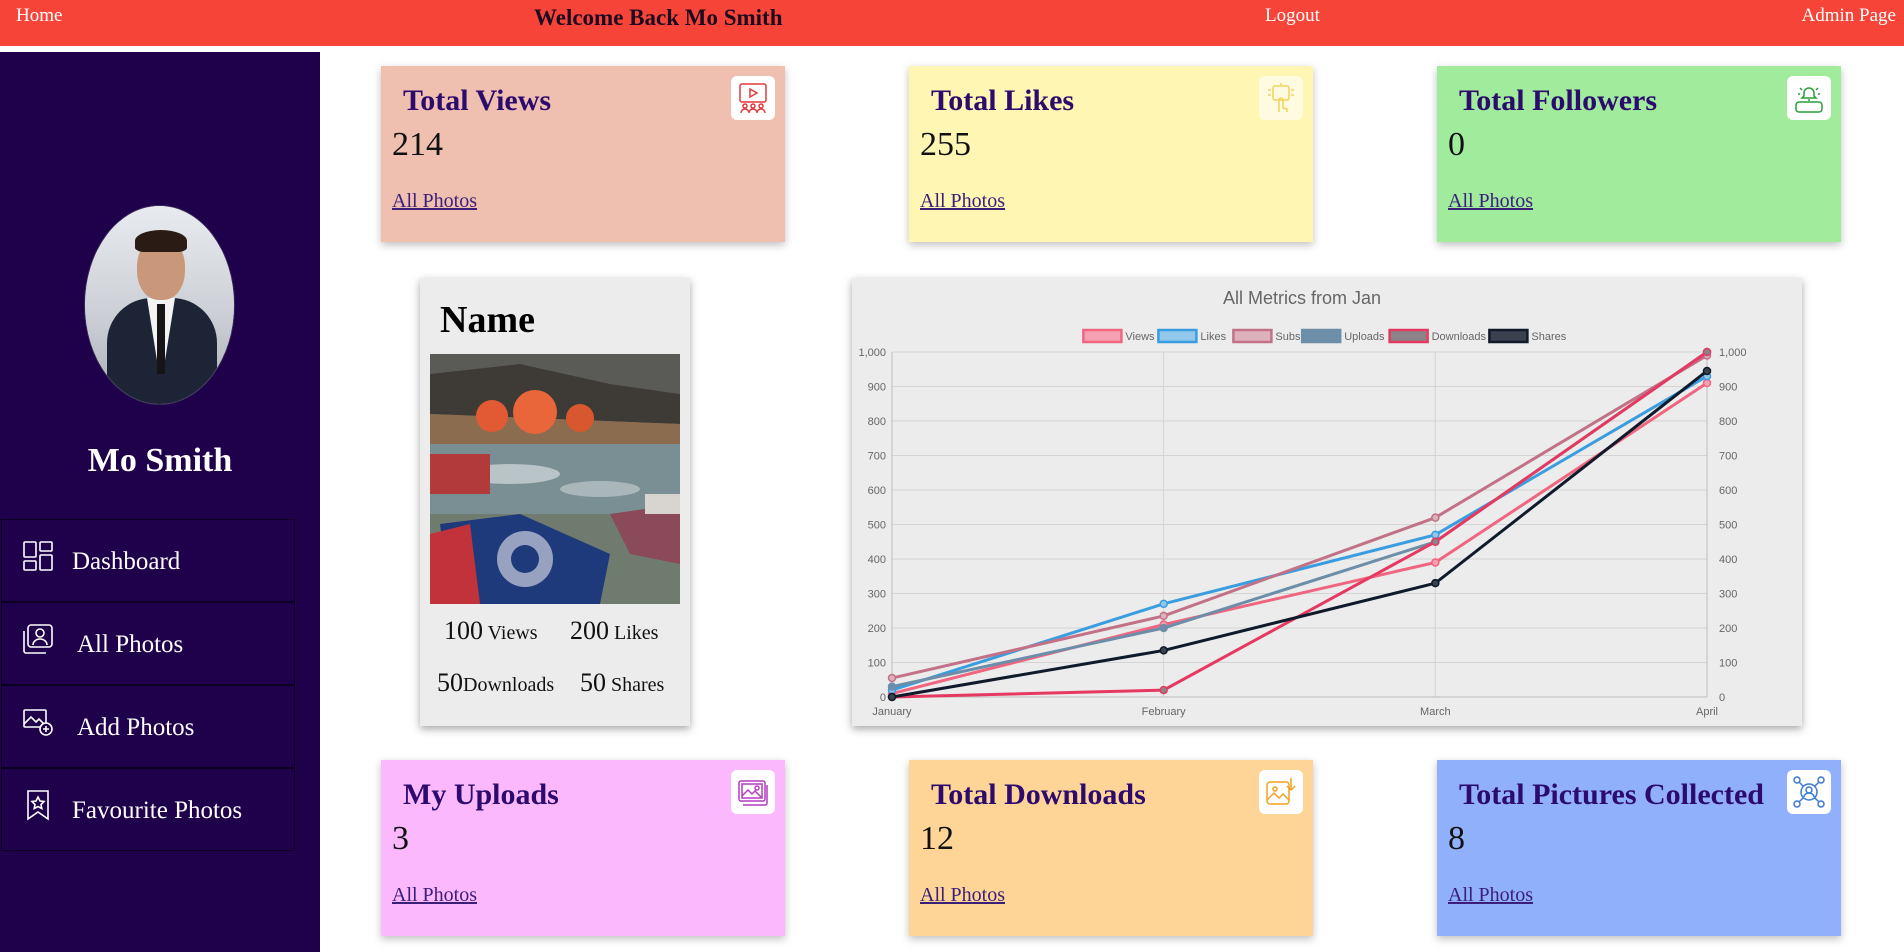  What do you see at coordinates (1728, 629) in the screenshot?
I see `y-tick-label-right: 200` at bounding box center [1728, 629].